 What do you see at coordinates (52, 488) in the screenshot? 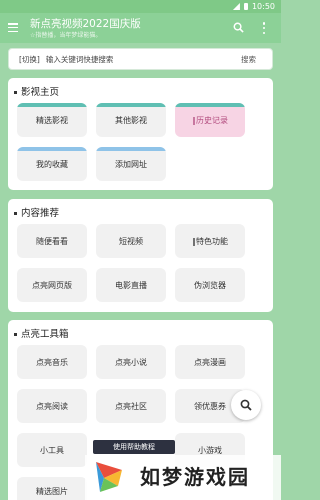
I see `pictures-button: 精选图片` at bounding box center [52, 488].